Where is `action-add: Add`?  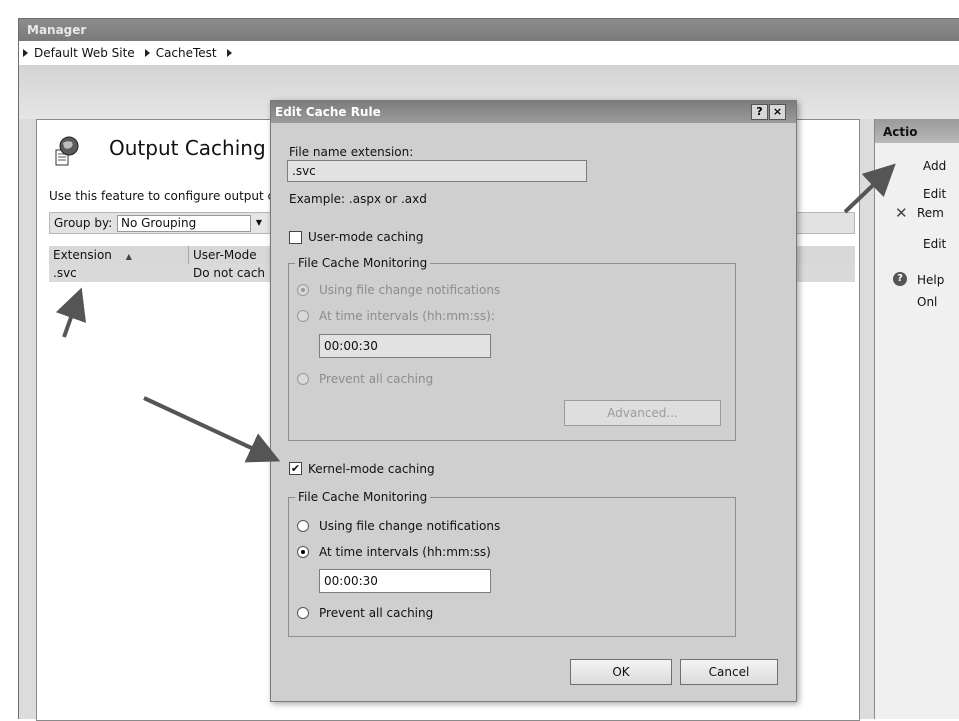
action-add: Add is located at coordinates (934, 166).